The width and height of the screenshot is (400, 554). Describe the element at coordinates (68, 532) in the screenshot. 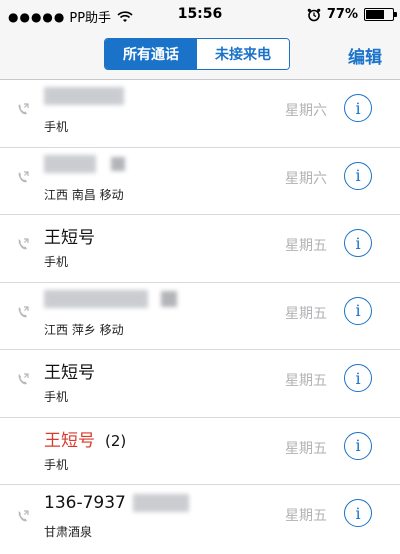

I see `caller-location: 甘肃酒泉` at that location.